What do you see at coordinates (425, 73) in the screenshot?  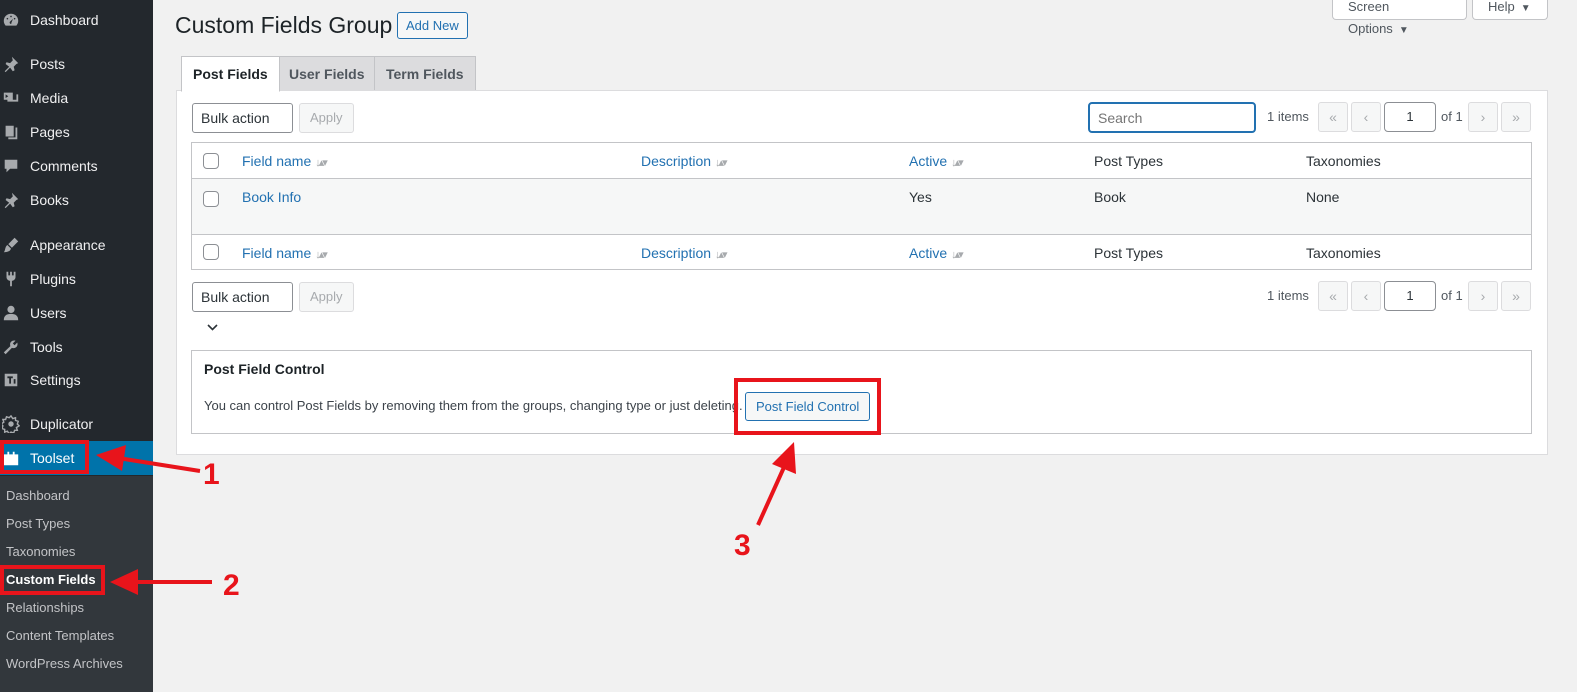 I see `tab-term-fields: Term Fields` at bounding box center [425, 73].